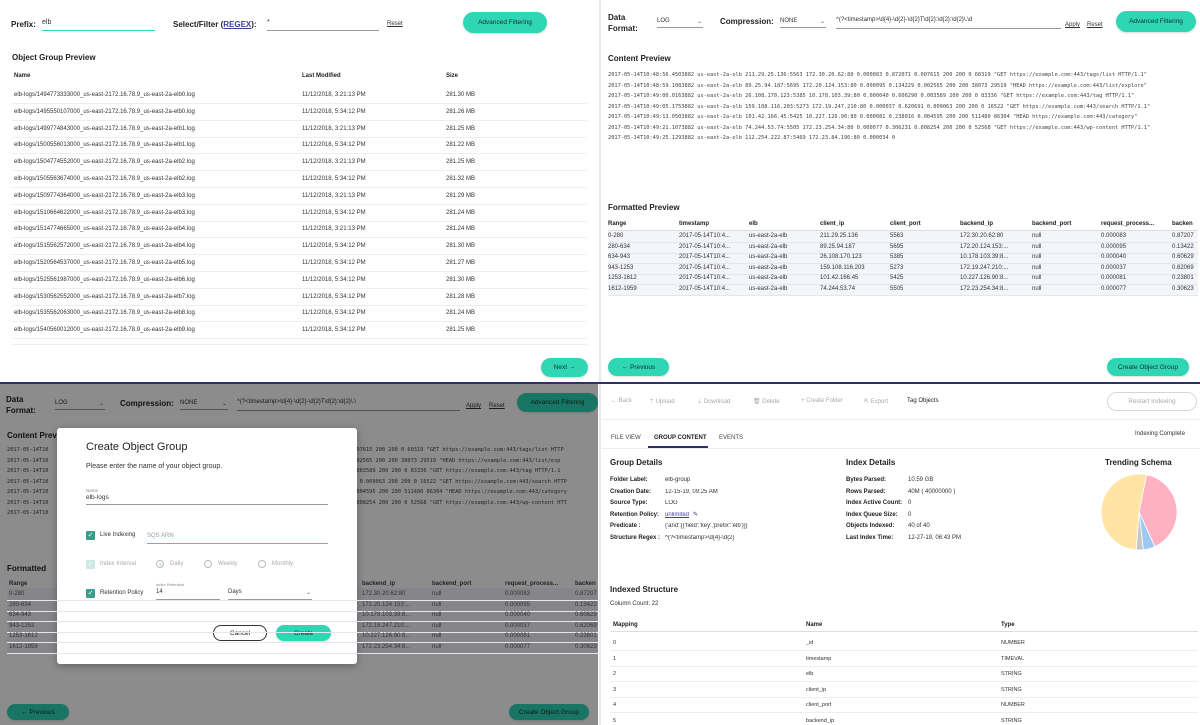 Image resolution: width=1200 pixels, height=725 pixels. I want to click on formatted-cell: 1253-1612, so click(622, 278).